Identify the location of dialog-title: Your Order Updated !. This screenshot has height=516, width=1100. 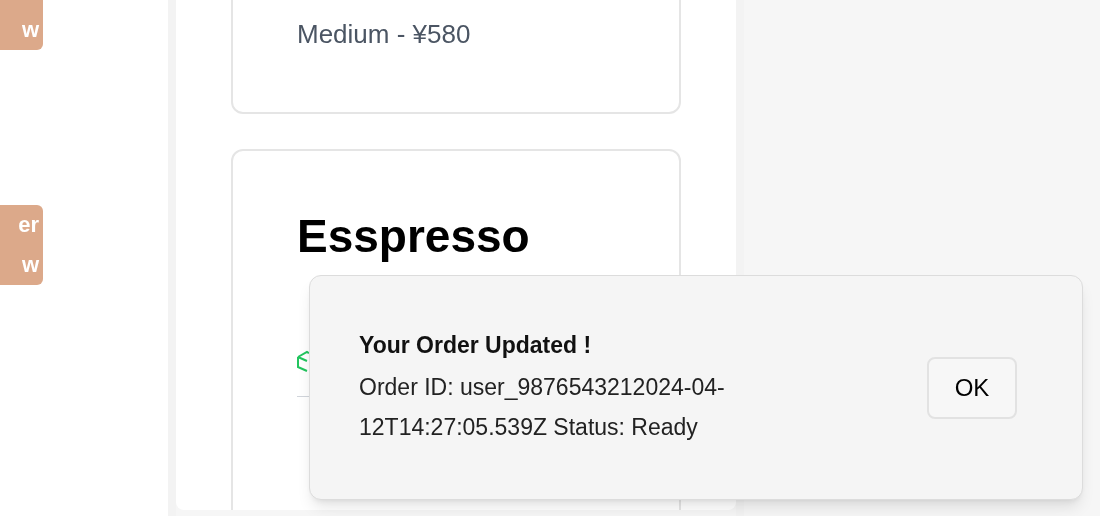
(476, 345).